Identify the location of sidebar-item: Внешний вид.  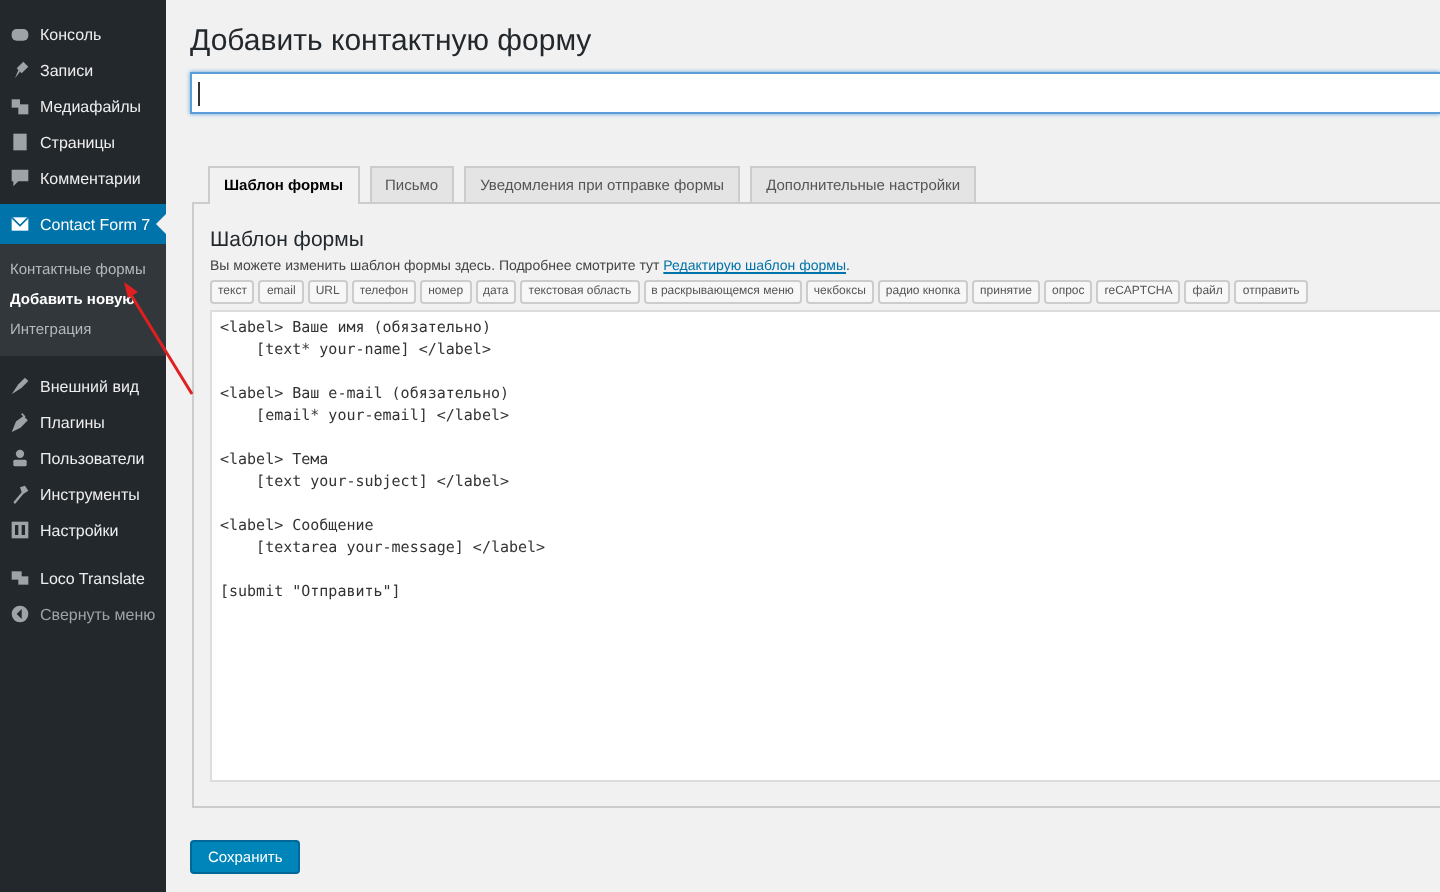
(83, 386).